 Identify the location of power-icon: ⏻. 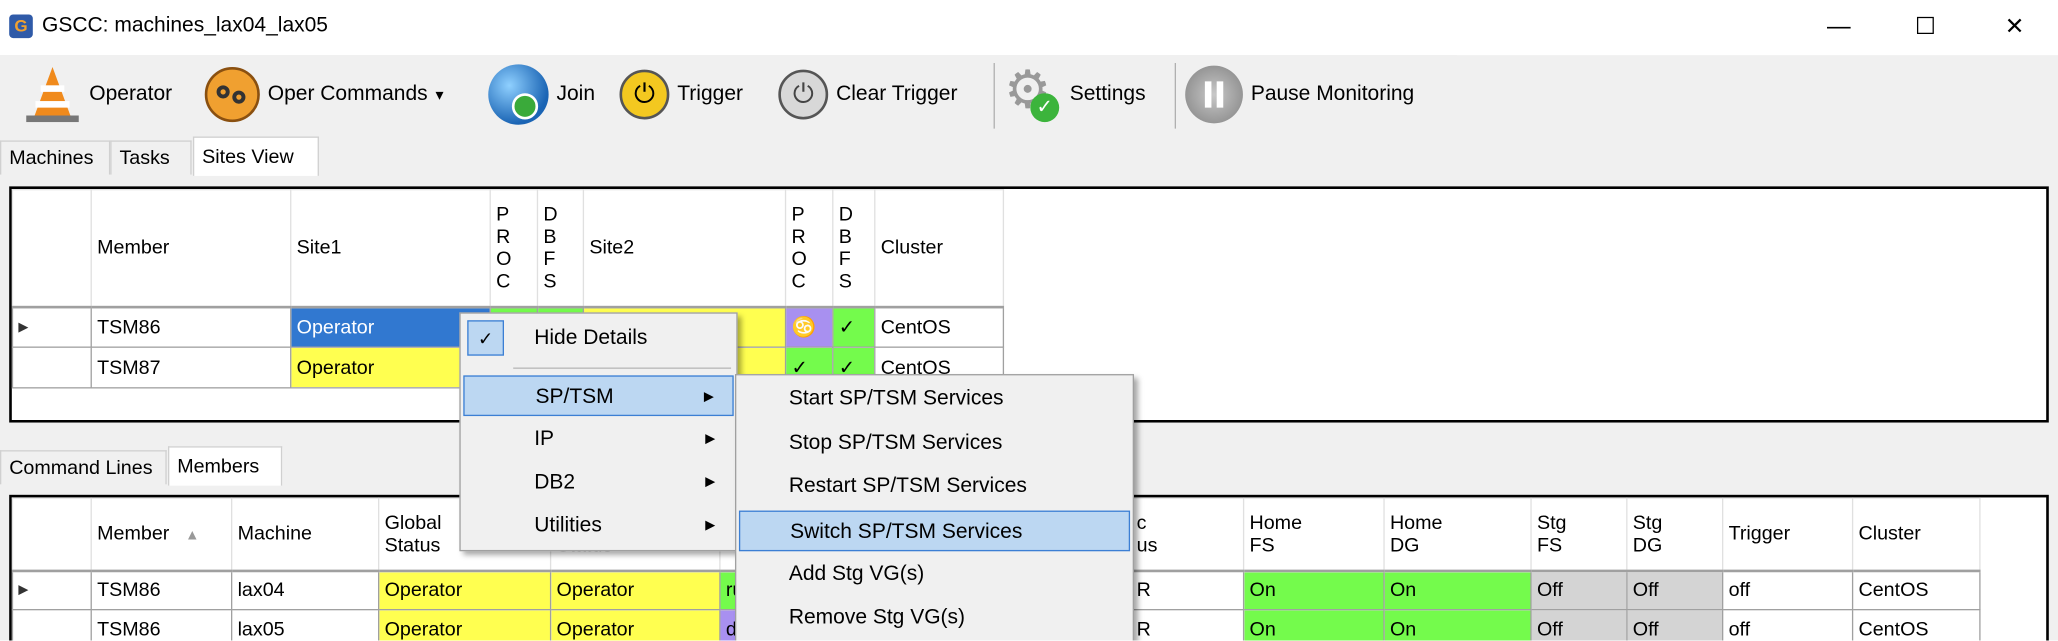
(644, 94).